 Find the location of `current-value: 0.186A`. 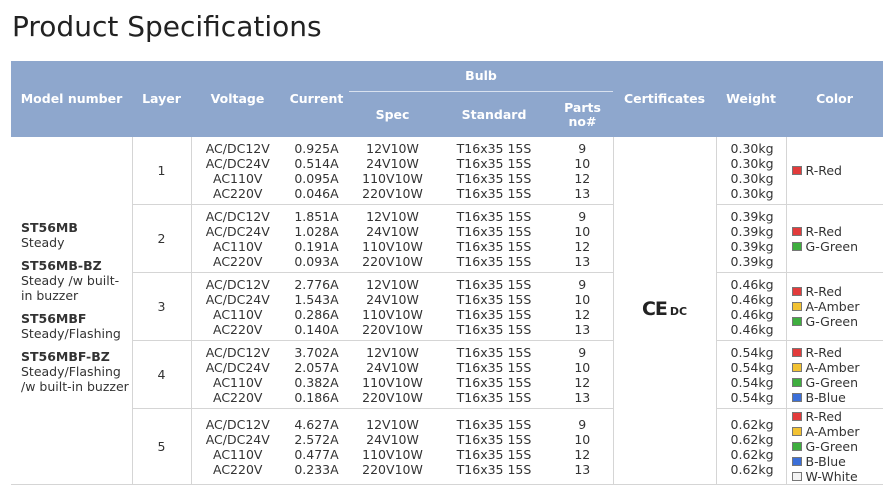

current-value: 0.186A is located at coordinates (316, 397).